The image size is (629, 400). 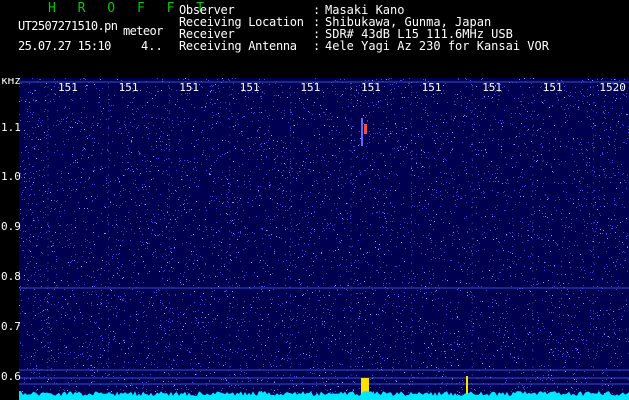 What do you see at coordinates (11, 326) in the screenshot?
I see `y-tick-label: 0.7` at bounding box center [11, 326].